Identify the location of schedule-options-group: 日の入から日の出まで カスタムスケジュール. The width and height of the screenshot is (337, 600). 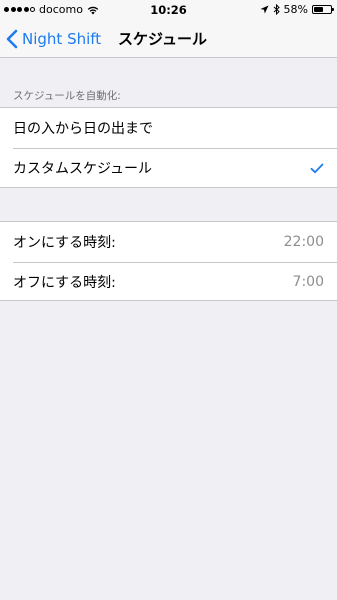
(168, 147).